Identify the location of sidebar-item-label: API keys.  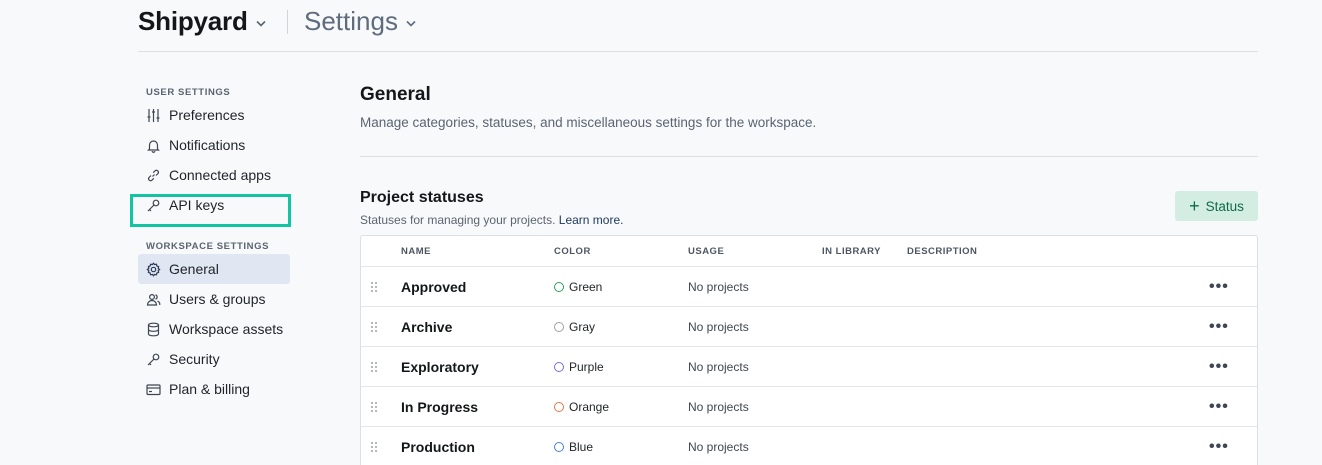
(197, 205).